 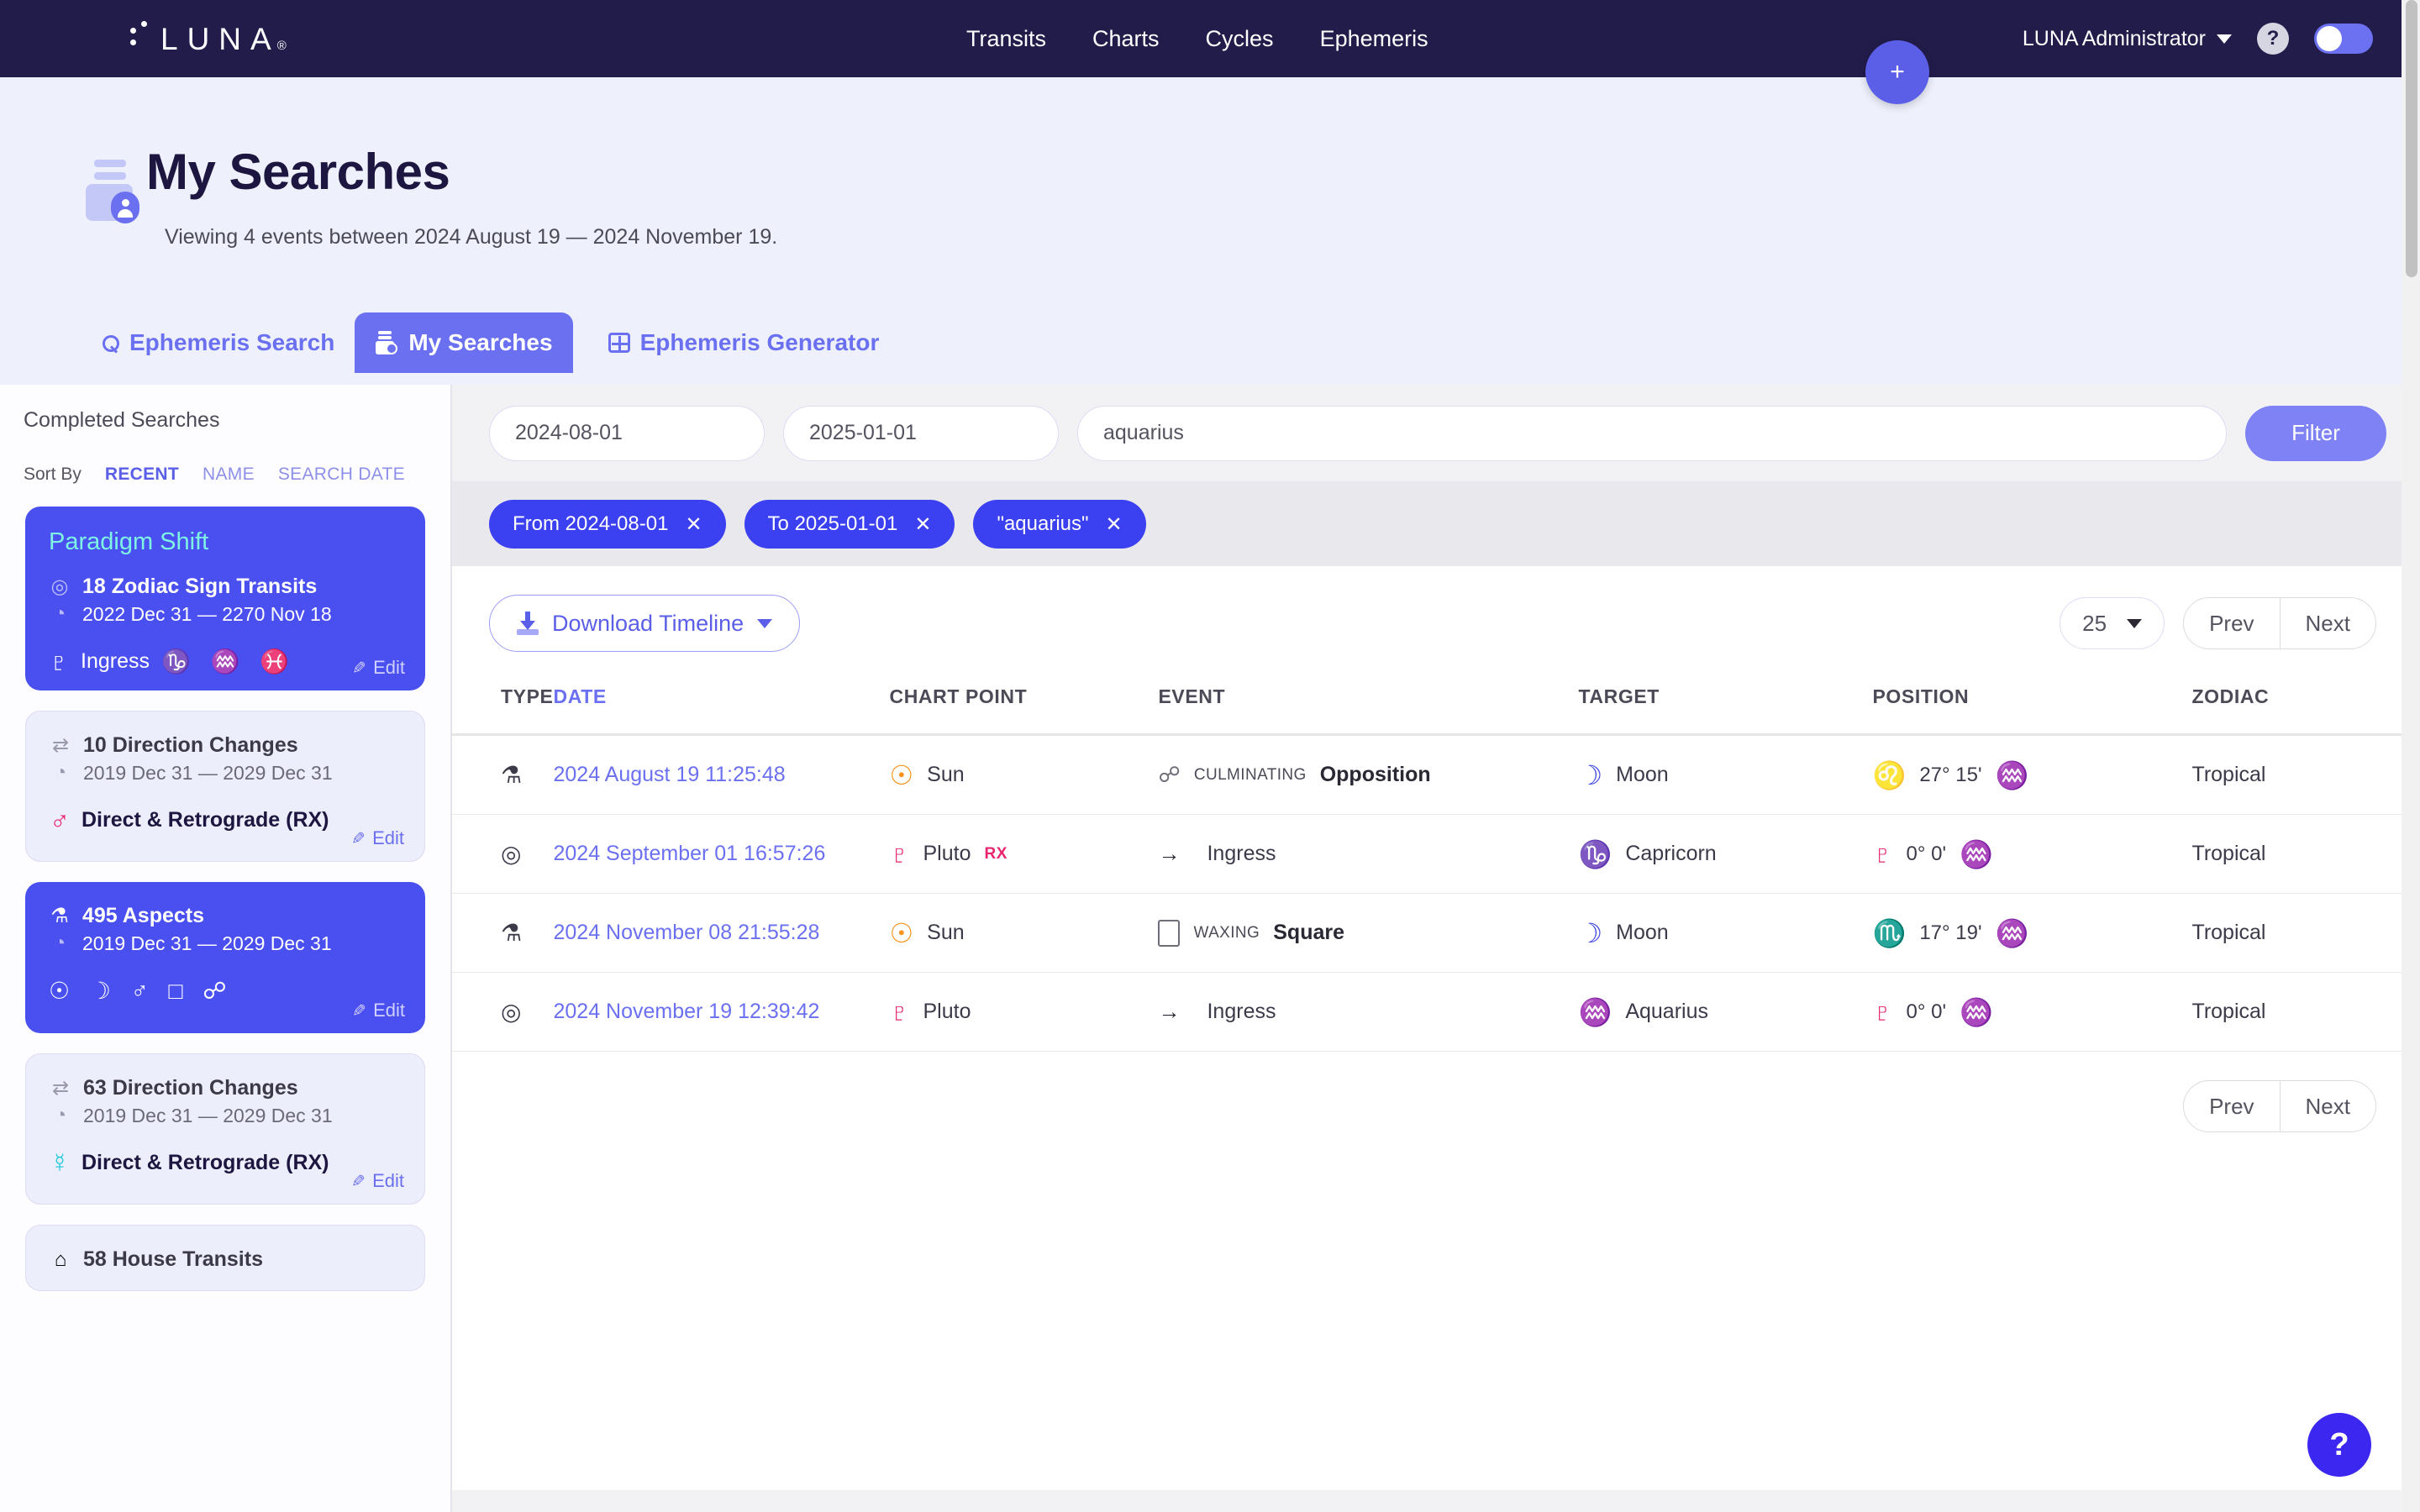 What do you see at coordinates (1126, 39) in the screenshot?
I see `nav-link-charts: Charts` at bounding box center [1126, 39].